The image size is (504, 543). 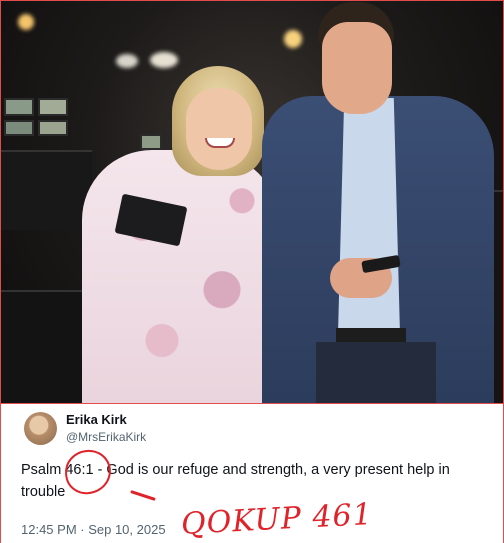 What do you see at coordinates (106, 437) in the screenshot?
I see `user-handle: @MrsErikaKirk` at bounding box center [106, 437].